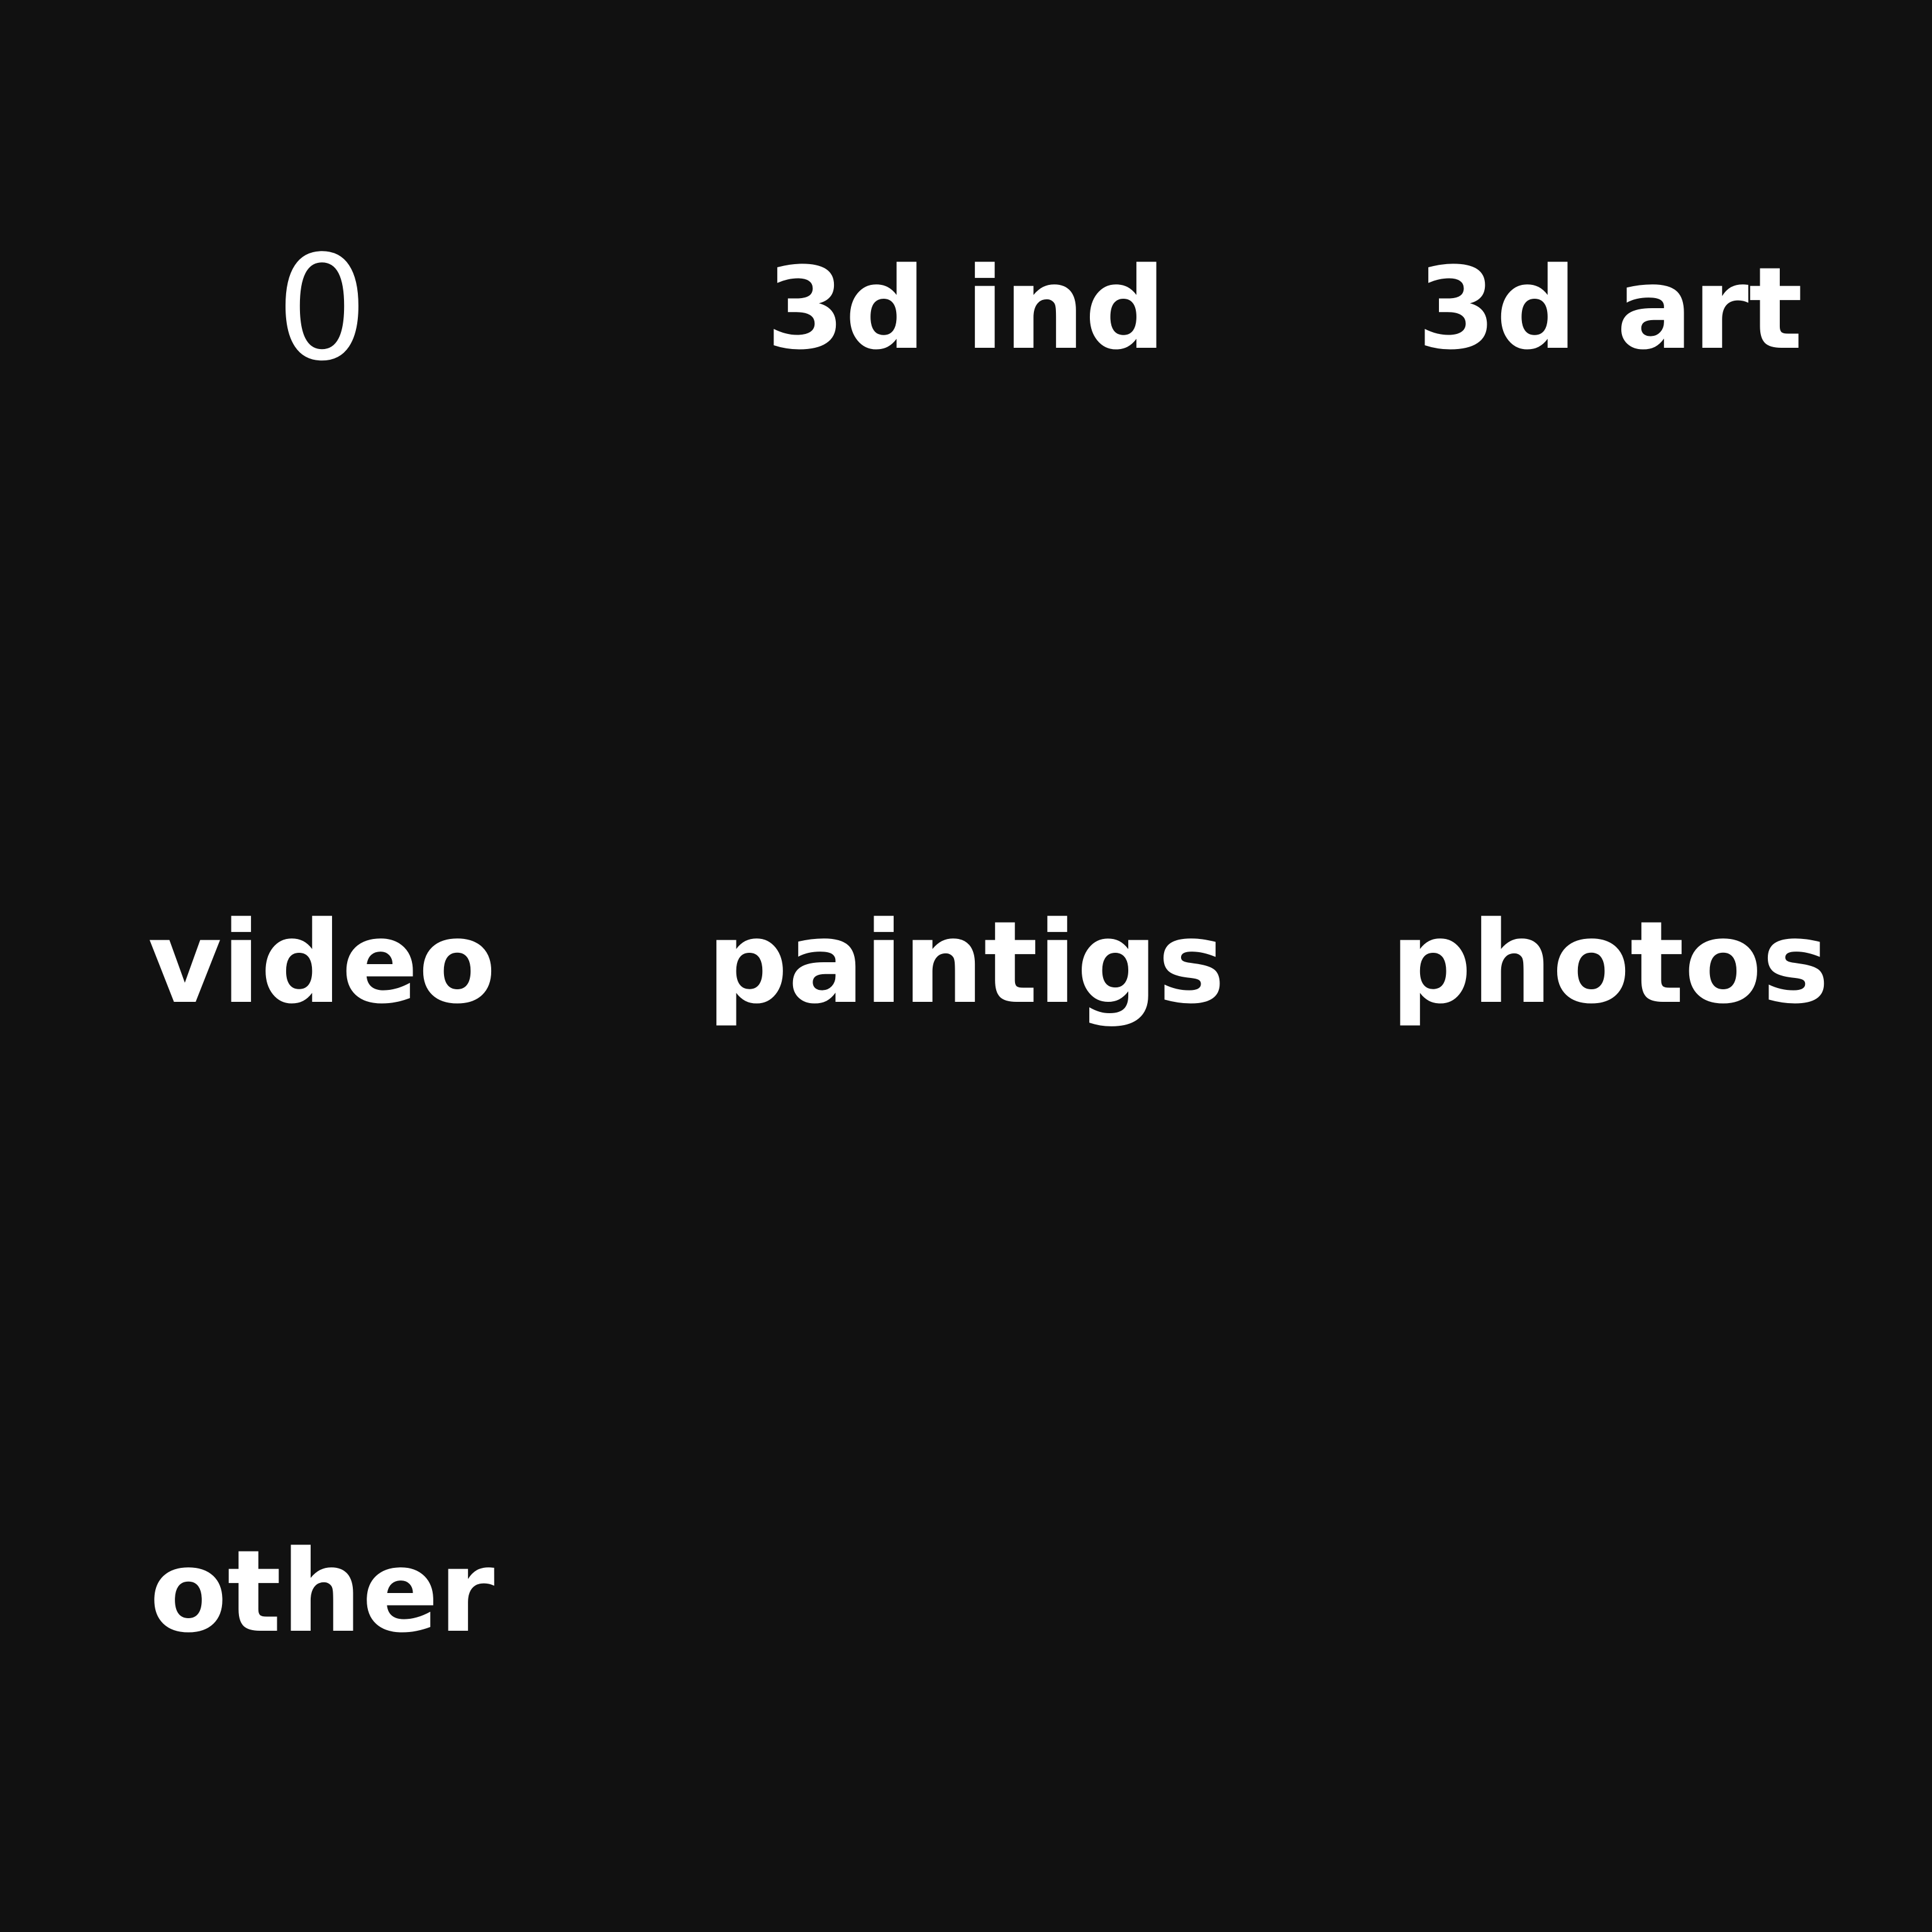 This screenshot has width=1932, height=1932. Describe the element at coordinates (966, 309) in the screenshot. I see `category-3d-ind: 3d ind` at that location.